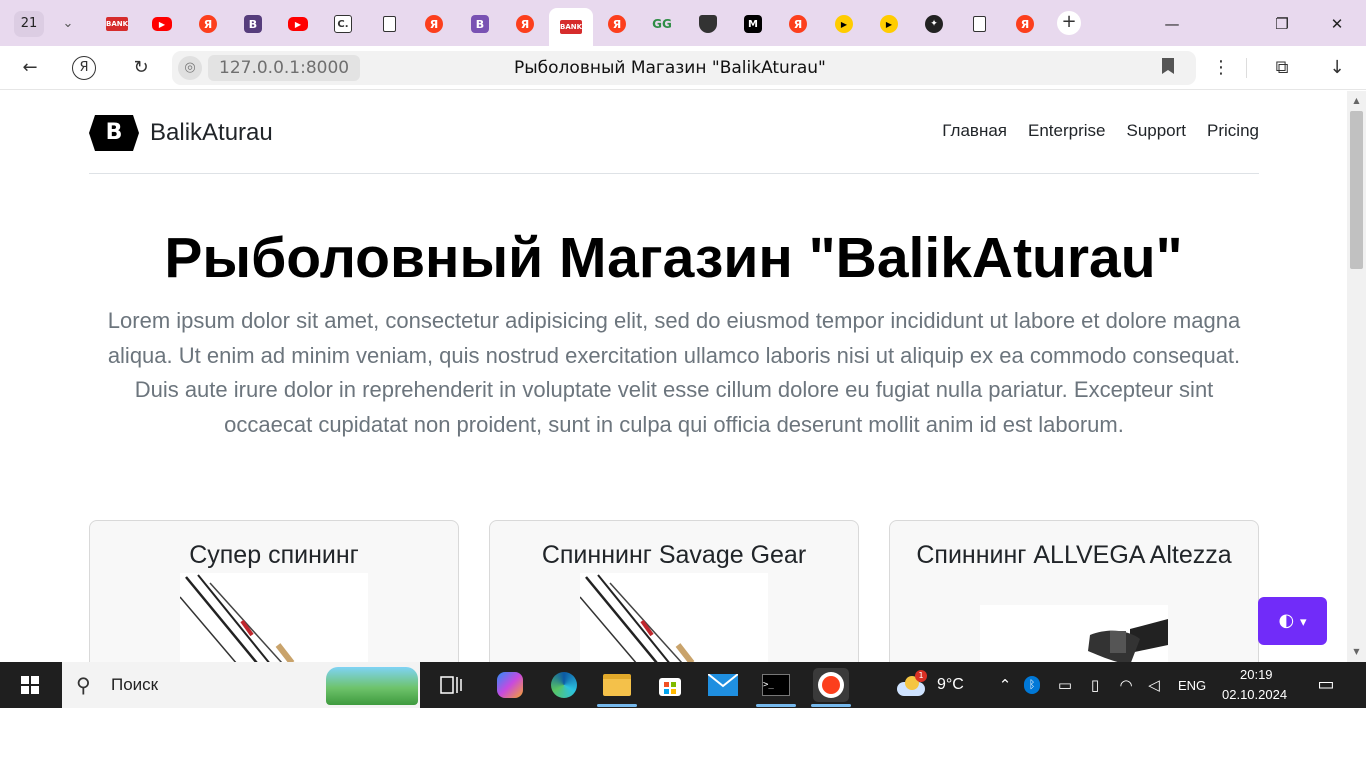 The width and height of the screenshot is (1366, 768). I want to click on notifications-icon: ▭, so click(1326, 684).